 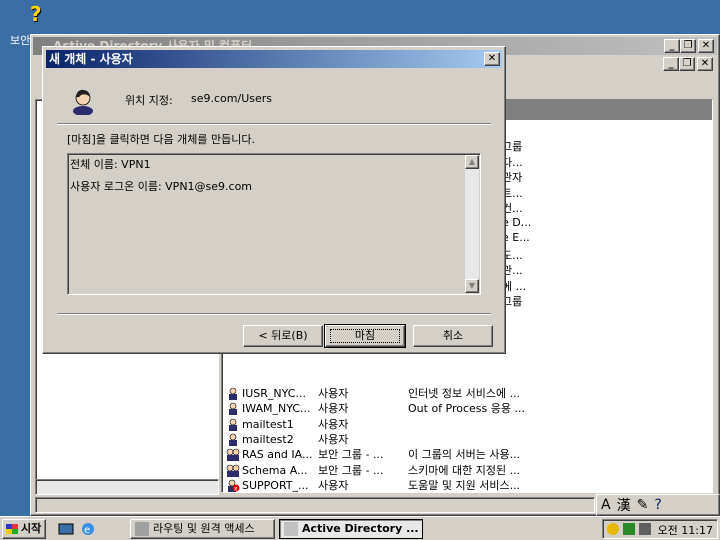 I want to click on list-item: mailtest1 사용자, so click(x=372, y=424).